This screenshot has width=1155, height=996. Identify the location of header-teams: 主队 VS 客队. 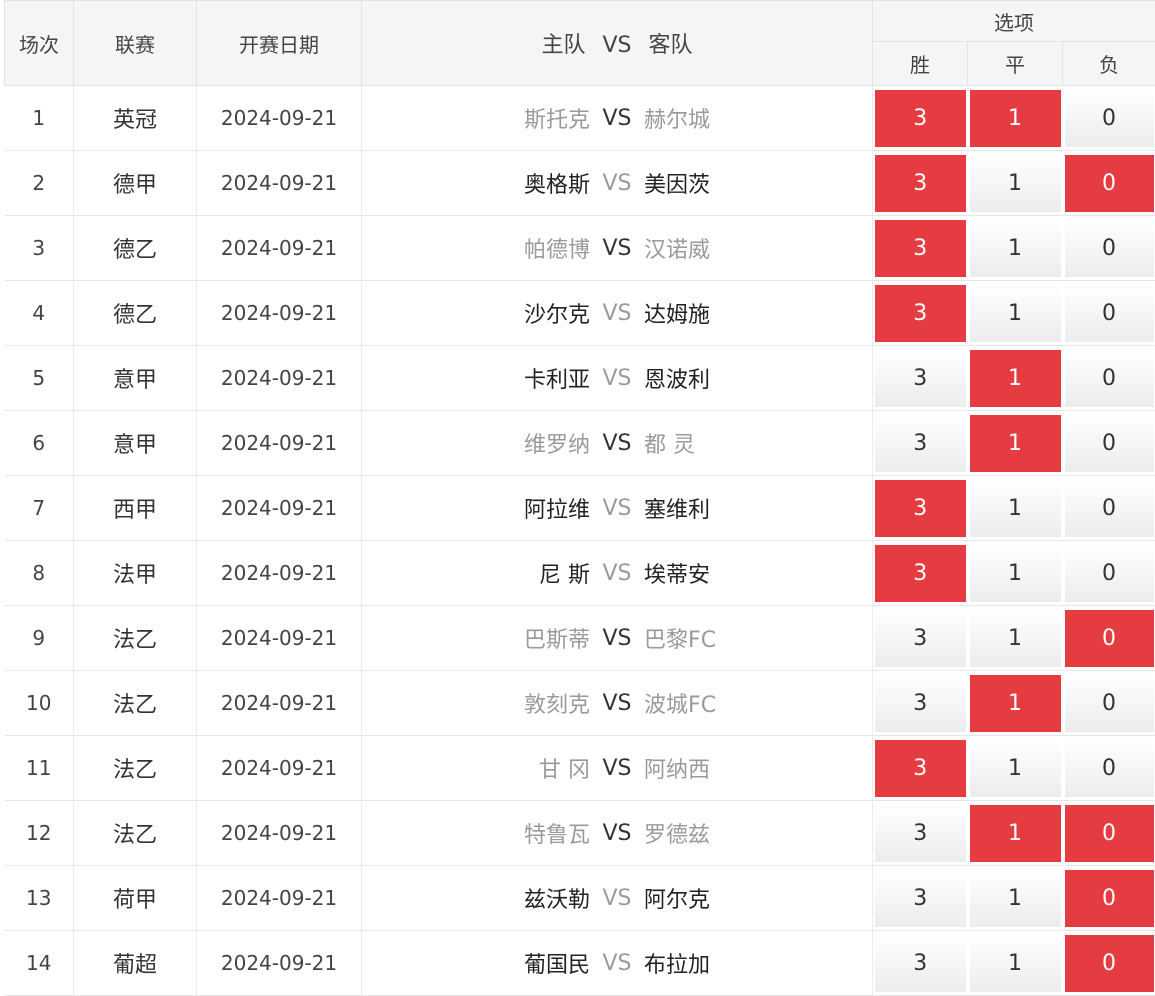
(617, 43).